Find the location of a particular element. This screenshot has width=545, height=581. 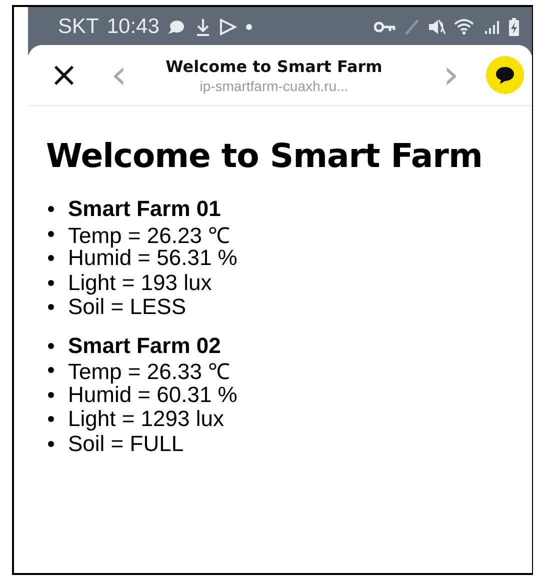

mute-icon is located at coordinates (437, 27).